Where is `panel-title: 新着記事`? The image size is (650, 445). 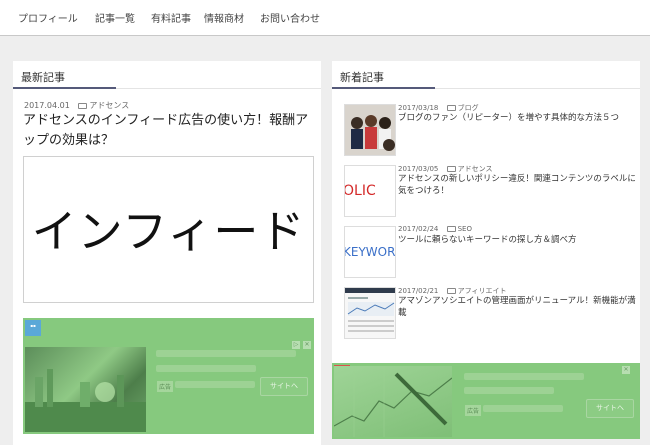 panel-title: 新着記事 is located at coordinates (362, 77).